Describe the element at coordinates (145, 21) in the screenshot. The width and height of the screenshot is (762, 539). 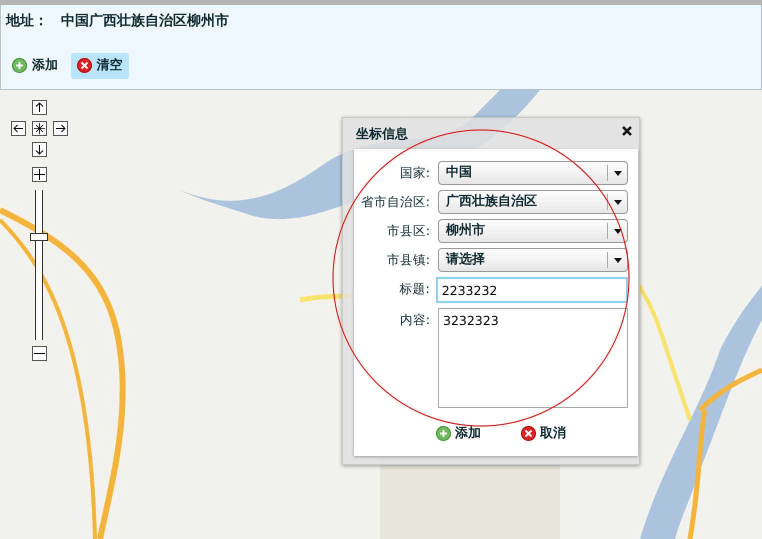
I see `address-value: 中国广西壮族自治区柳州市` at that location.